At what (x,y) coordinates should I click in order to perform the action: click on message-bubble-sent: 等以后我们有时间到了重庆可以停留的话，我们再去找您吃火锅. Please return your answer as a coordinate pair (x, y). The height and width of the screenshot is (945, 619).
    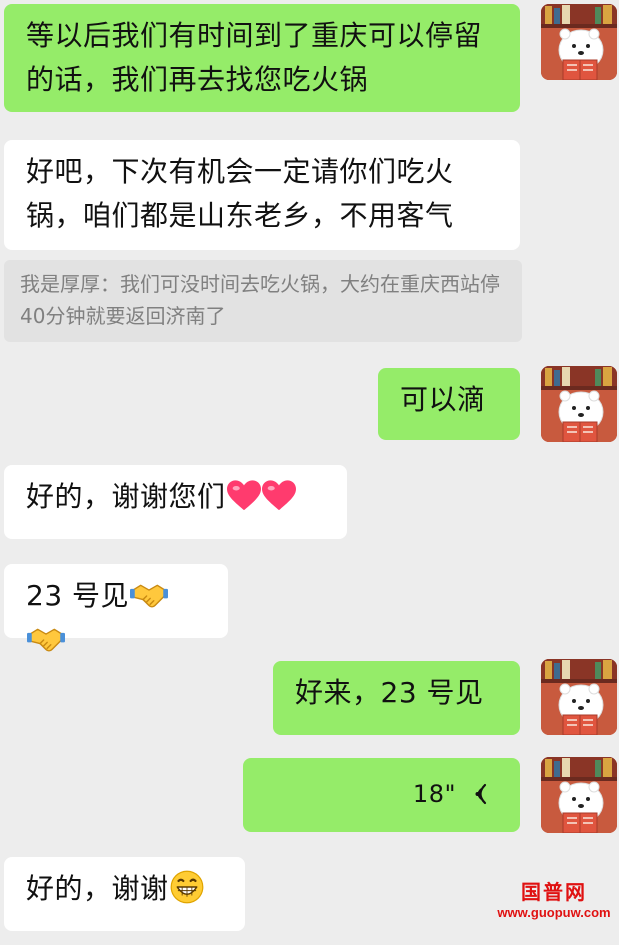
    Looking at the image, I should click on (262, 58).